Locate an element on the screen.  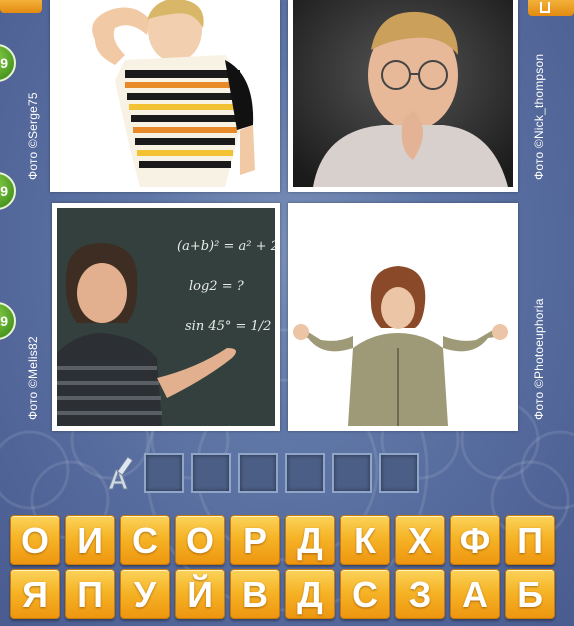
top-left-tab is located at coordinates (21, 6).